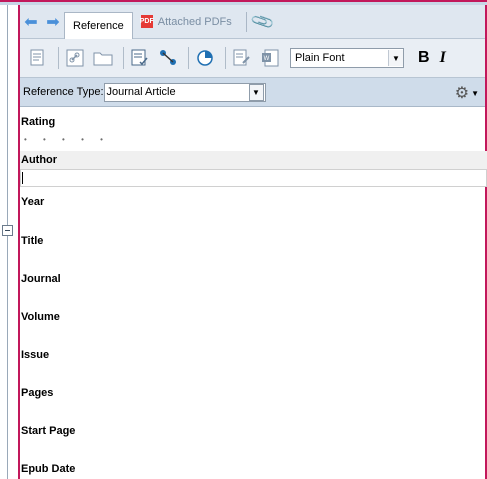  I want to click on field-label-pages: Pages, so click(37, 393).